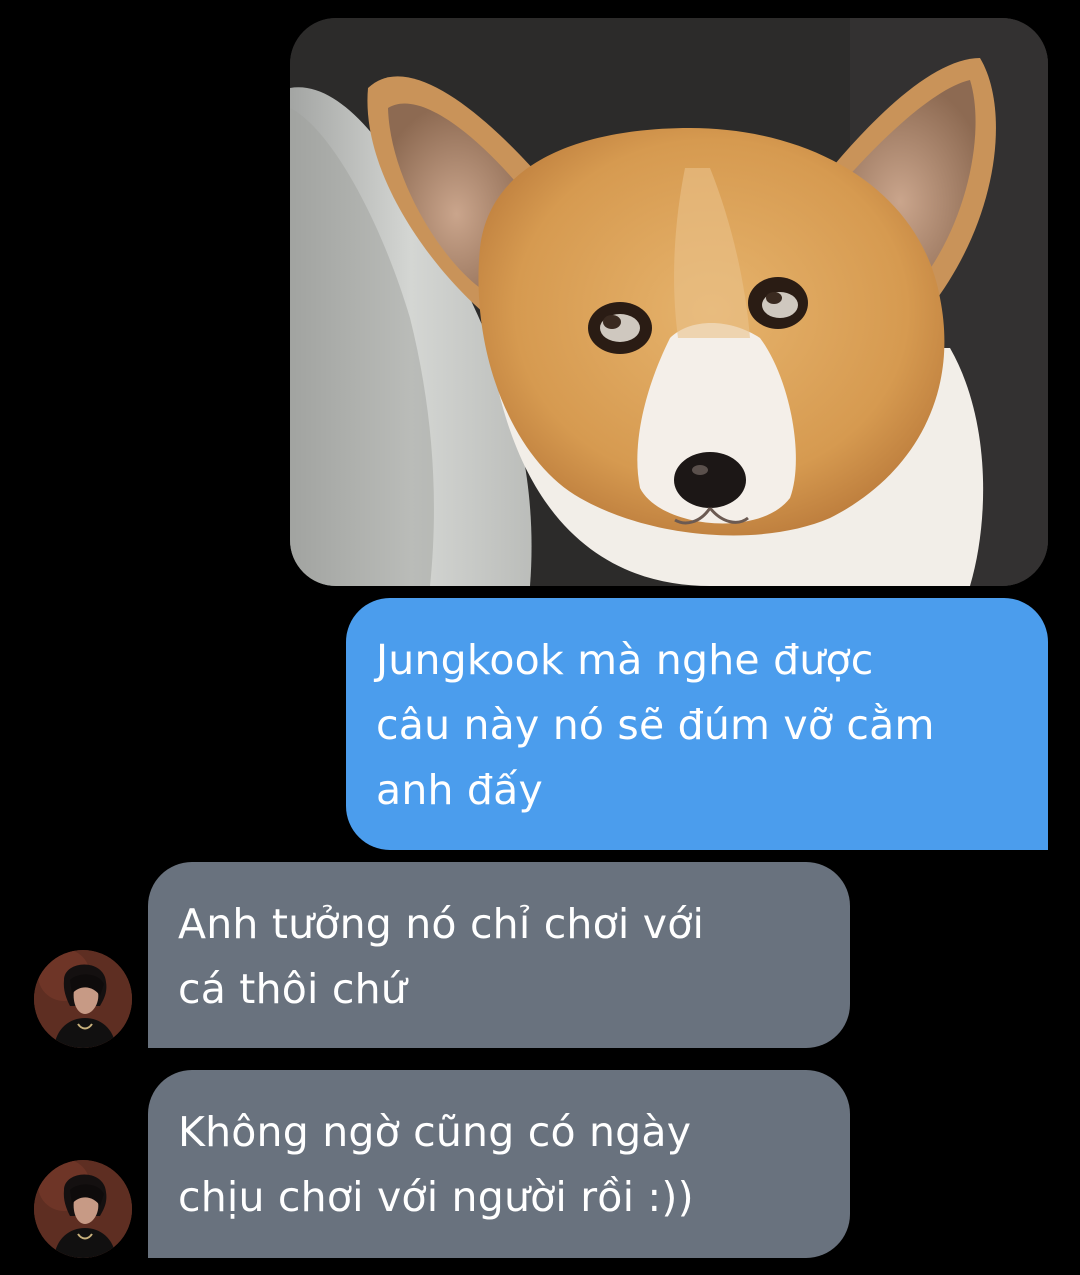  Describe the element at coordinates (459, 790) in the screenshot. I see `message-text: anh đấy` at that location.